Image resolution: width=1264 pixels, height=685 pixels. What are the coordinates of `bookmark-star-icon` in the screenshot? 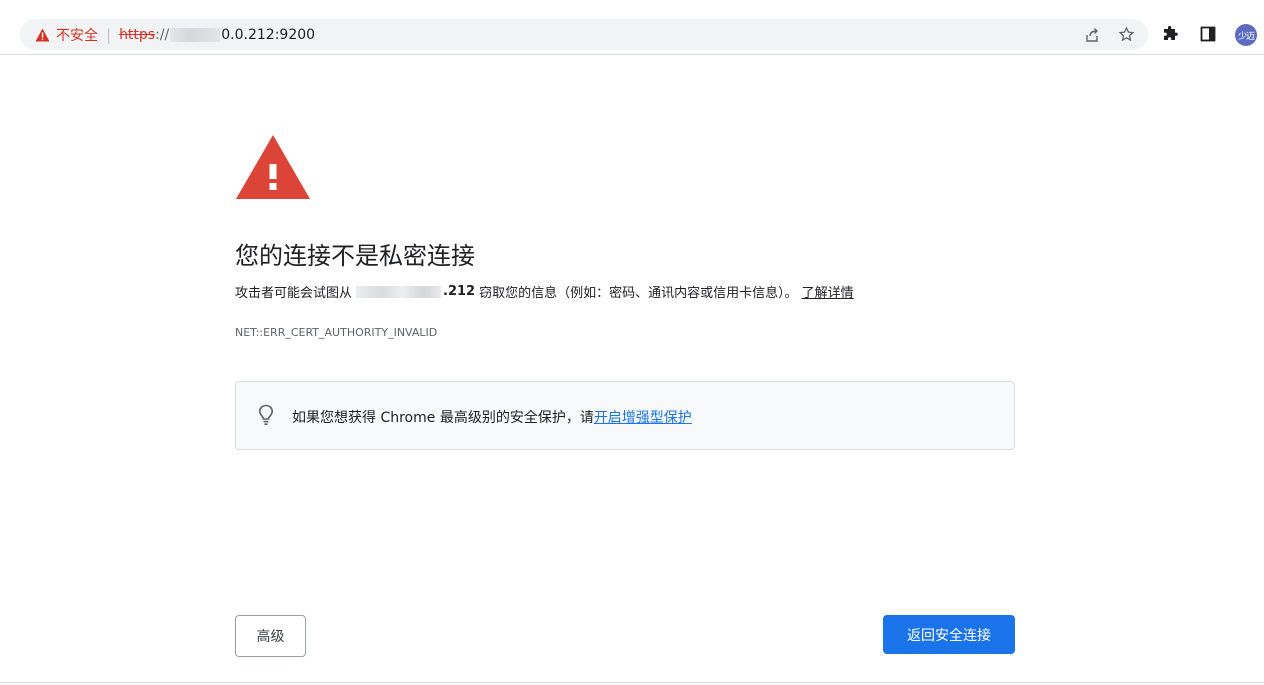 It's located at (1126, 34).